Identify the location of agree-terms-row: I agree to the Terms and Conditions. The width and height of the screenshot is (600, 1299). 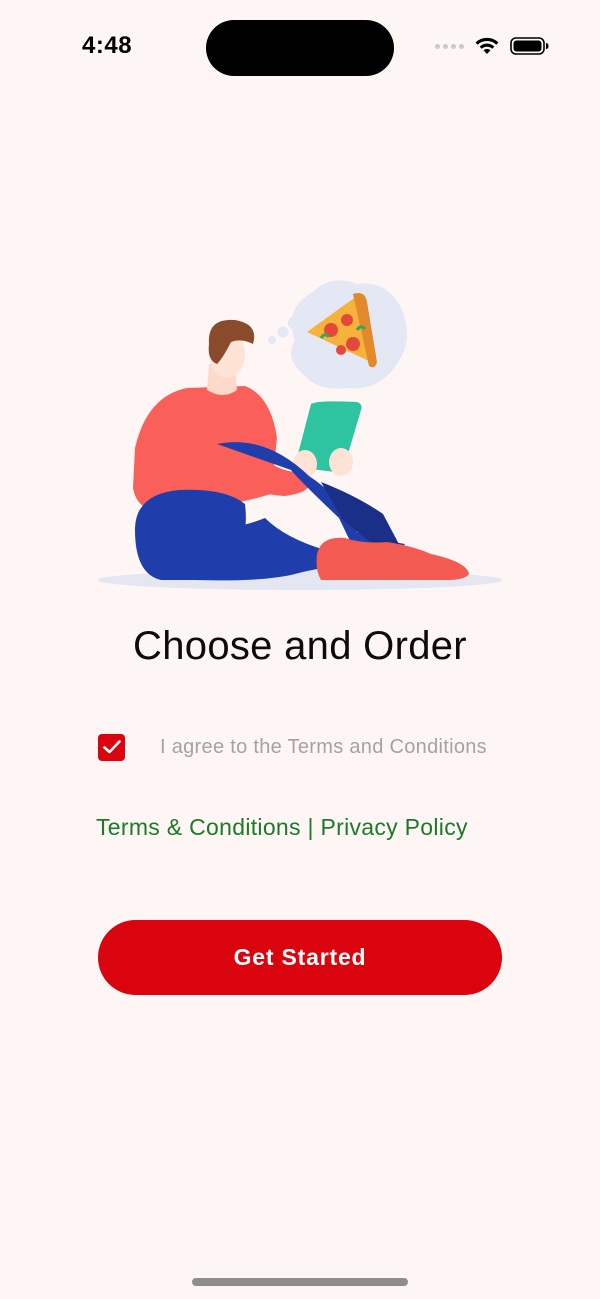
(313, 747).